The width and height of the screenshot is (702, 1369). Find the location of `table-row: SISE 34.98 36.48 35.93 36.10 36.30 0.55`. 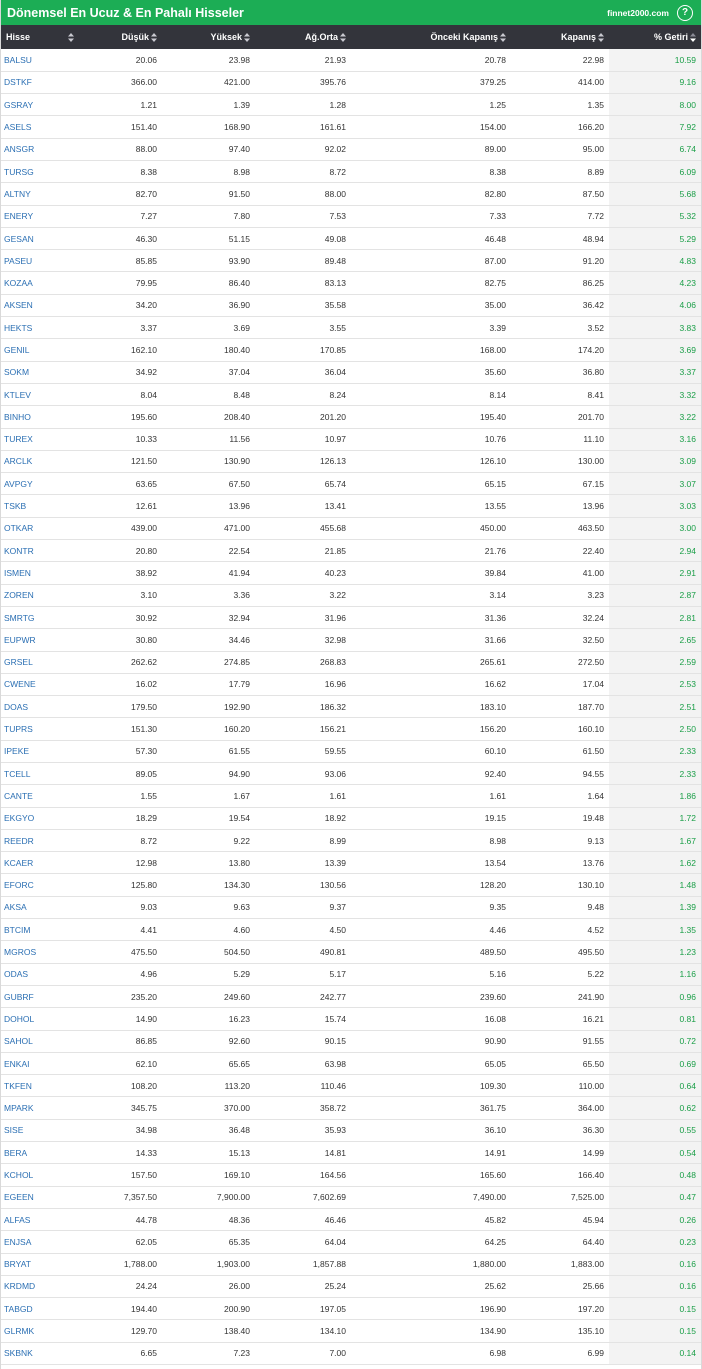

table-row: SISE 34.98 36.48 35.93 36.10 36.30 0.55 is located at coordinates (351, 1131).